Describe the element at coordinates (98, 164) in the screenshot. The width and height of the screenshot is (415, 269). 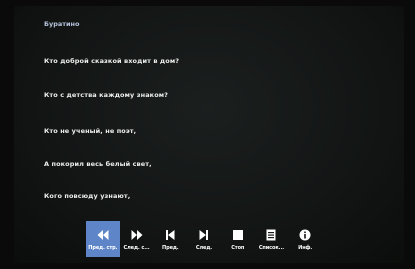
I see `lyric-line: А покорил весь белый свет,` at that location.